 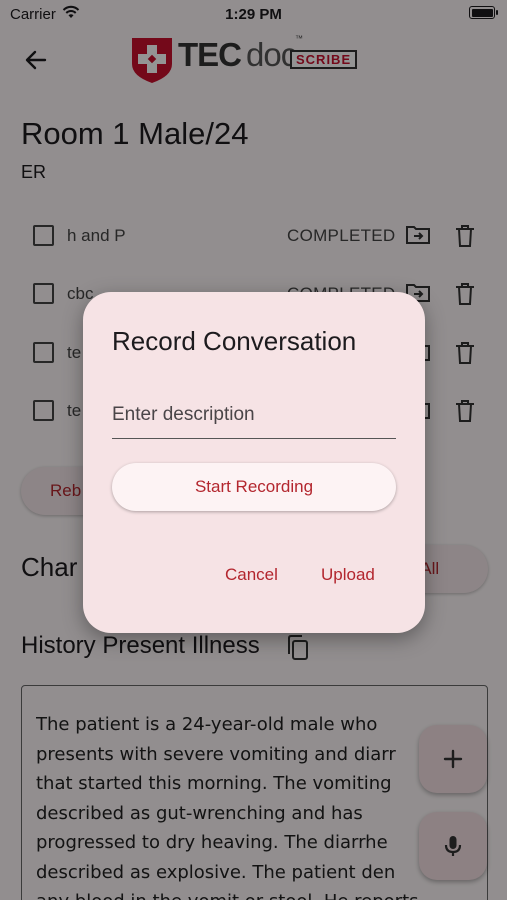 What do you see at coordinates (254, 415) in the screenshot?
I see `description-input` at bounding box center [254, 415].